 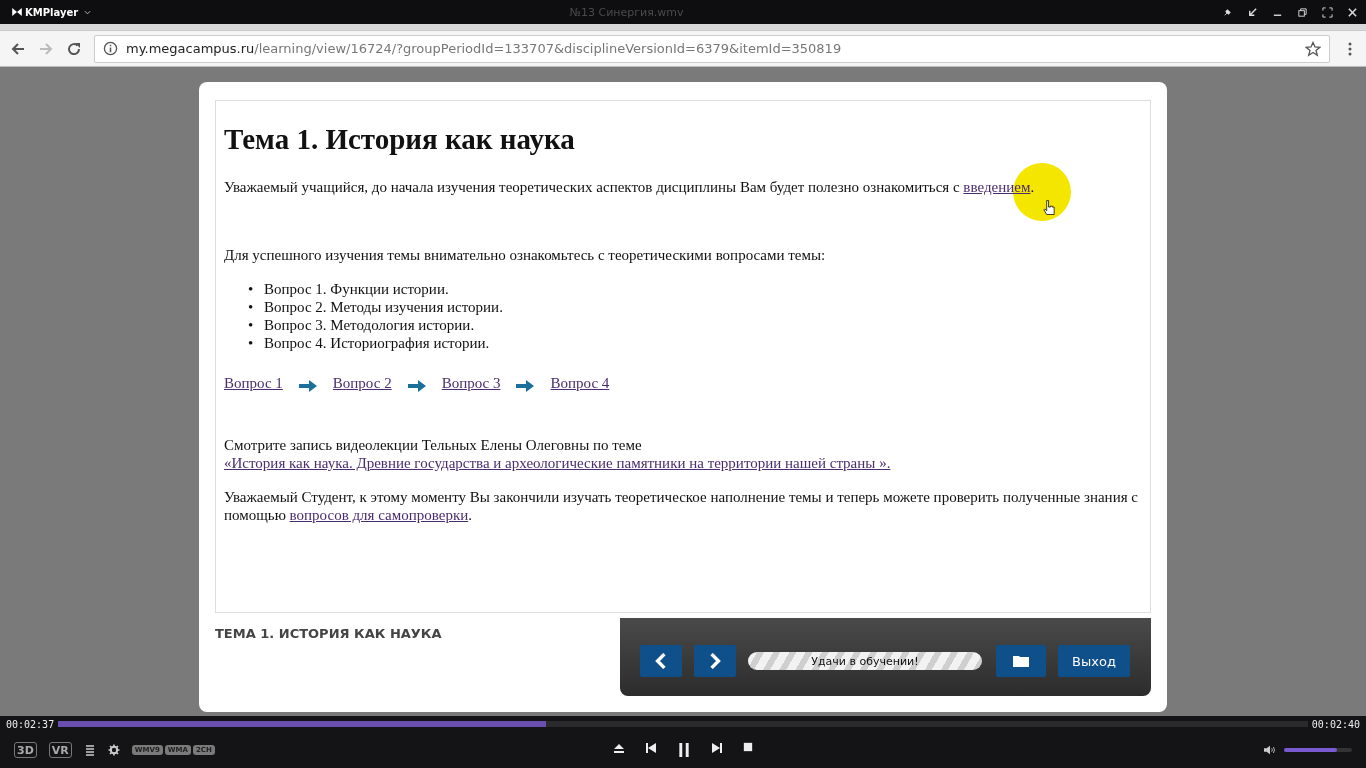 I want to click on previous-button, so click(x=661, y=661).